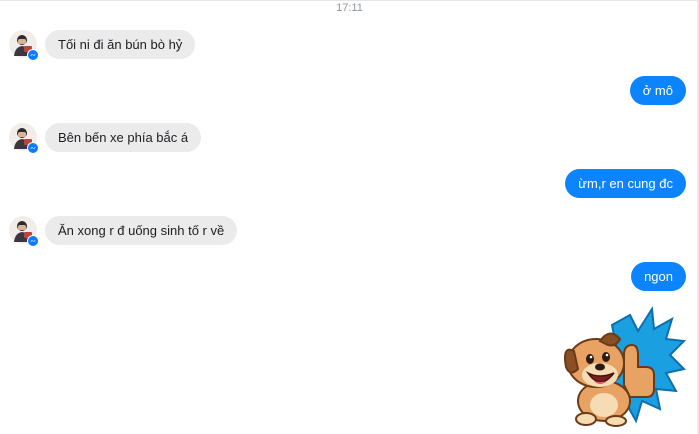  Describe the element at coordinates (120, 44) in the screenshot. I see `incoming-message-bubble: Tối ni đi ăn bún bò hỷ` at that location.